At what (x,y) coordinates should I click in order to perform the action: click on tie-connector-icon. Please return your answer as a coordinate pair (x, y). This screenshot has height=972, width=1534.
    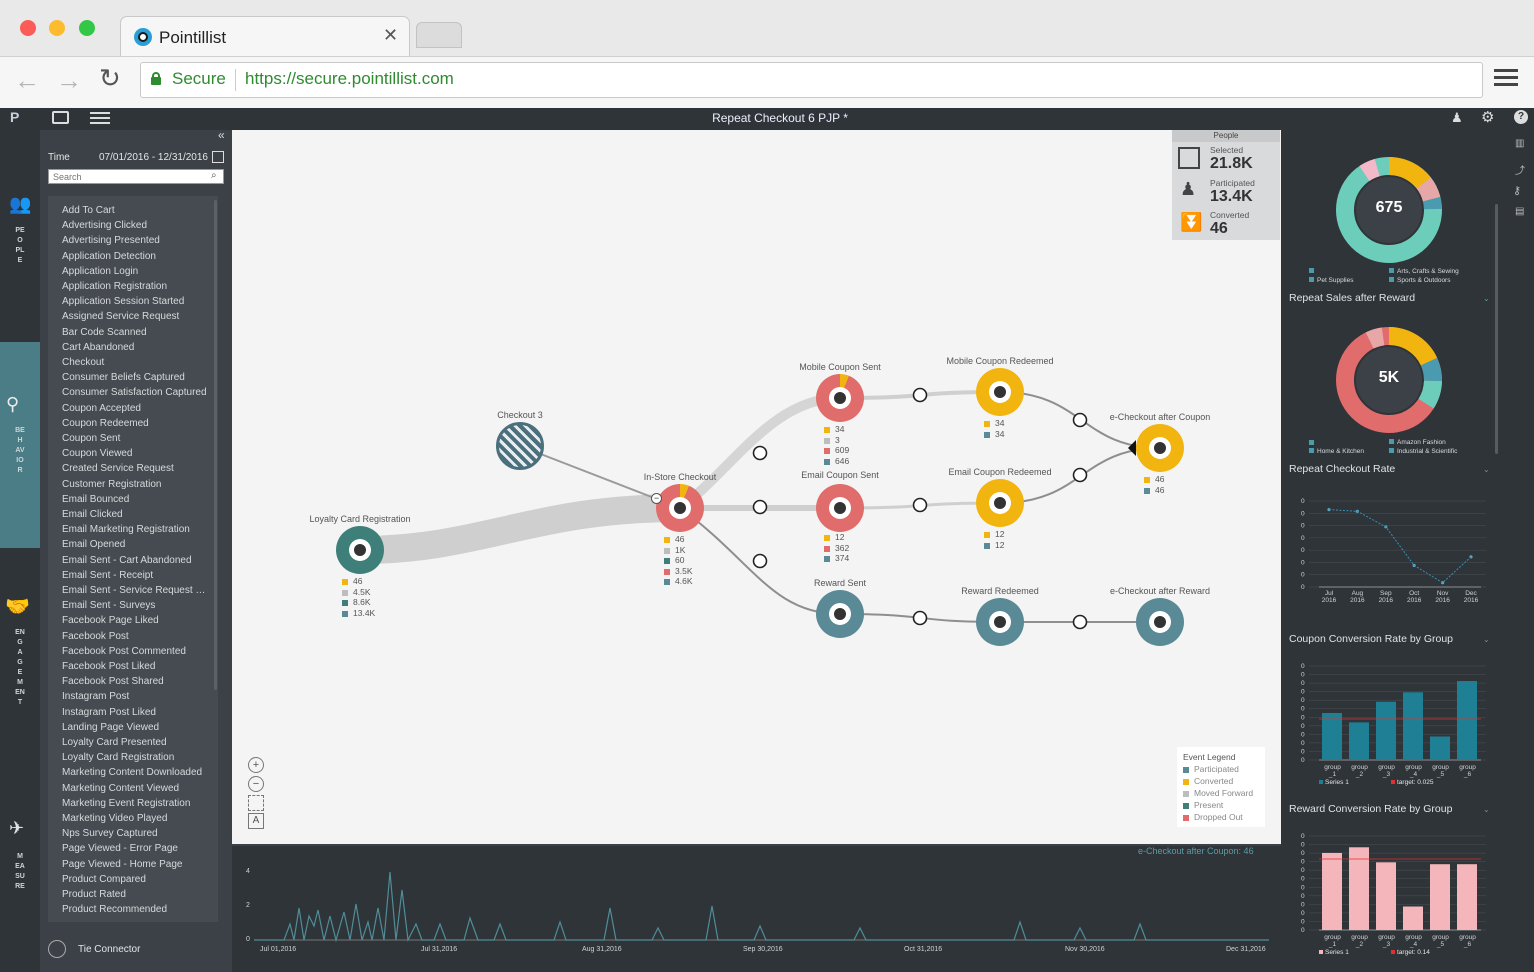
    Looking at the image, I should click on (57, 949).